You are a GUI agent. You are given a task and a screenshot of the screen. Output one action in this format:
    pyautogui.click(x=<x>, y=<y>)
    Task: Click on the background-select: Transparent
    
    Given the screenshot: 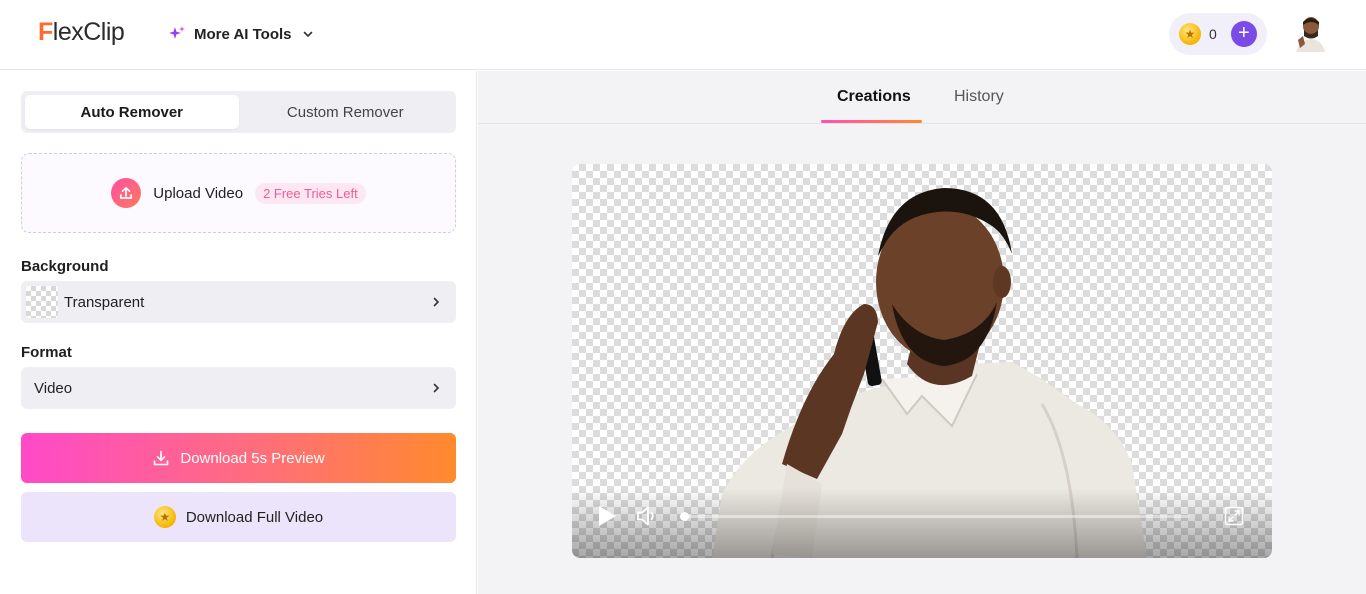 What is the action you would take?
    pyautogui.click(x=238, y=302)
    